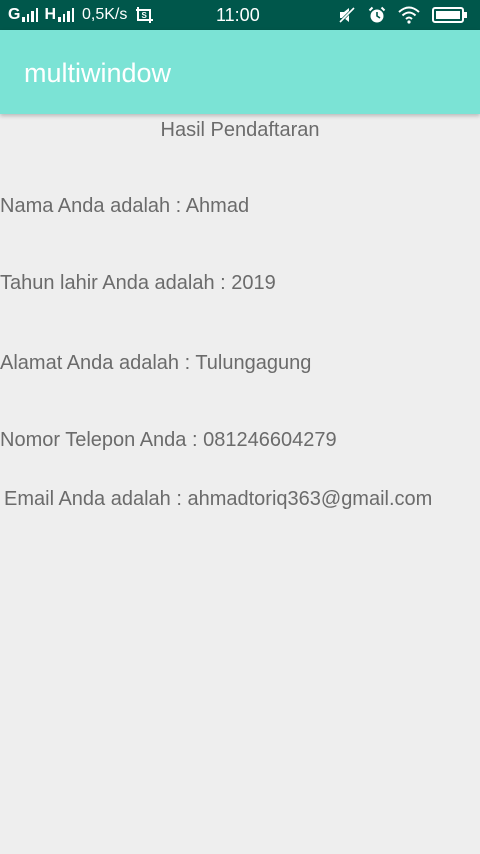 This screenshot has height=854, width=480. Describe the element at coordinates (66, 15) in the screenshot. I see `sim2-signal-icon` at that location.